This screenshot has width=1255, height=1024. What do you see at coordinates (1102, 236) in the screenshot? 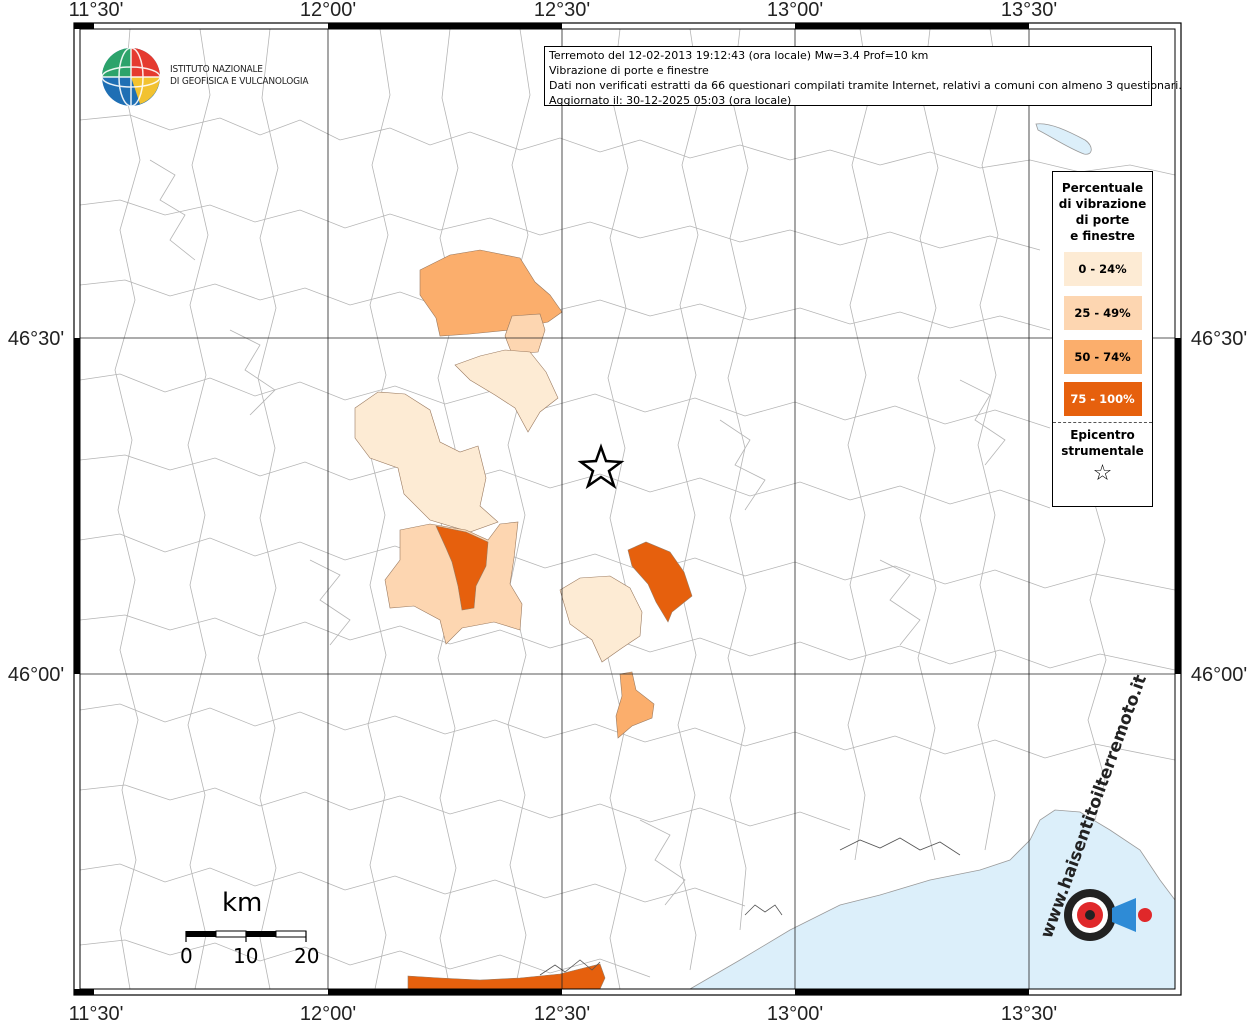
I see `legend-title-line-4: e finestre` at bounding box center [1102, 236].